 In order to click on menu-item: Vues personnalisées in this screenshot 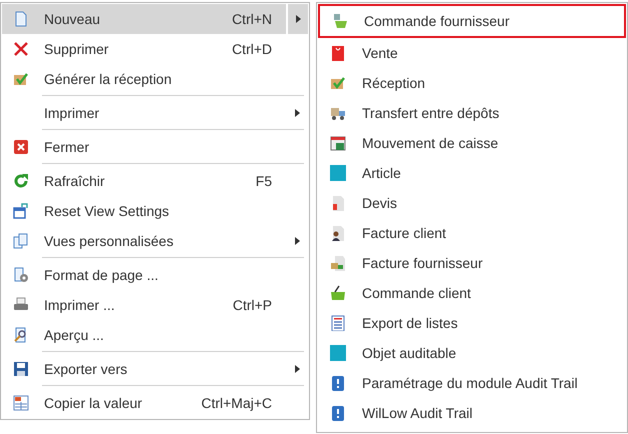, I will do `click(155, 241)`.